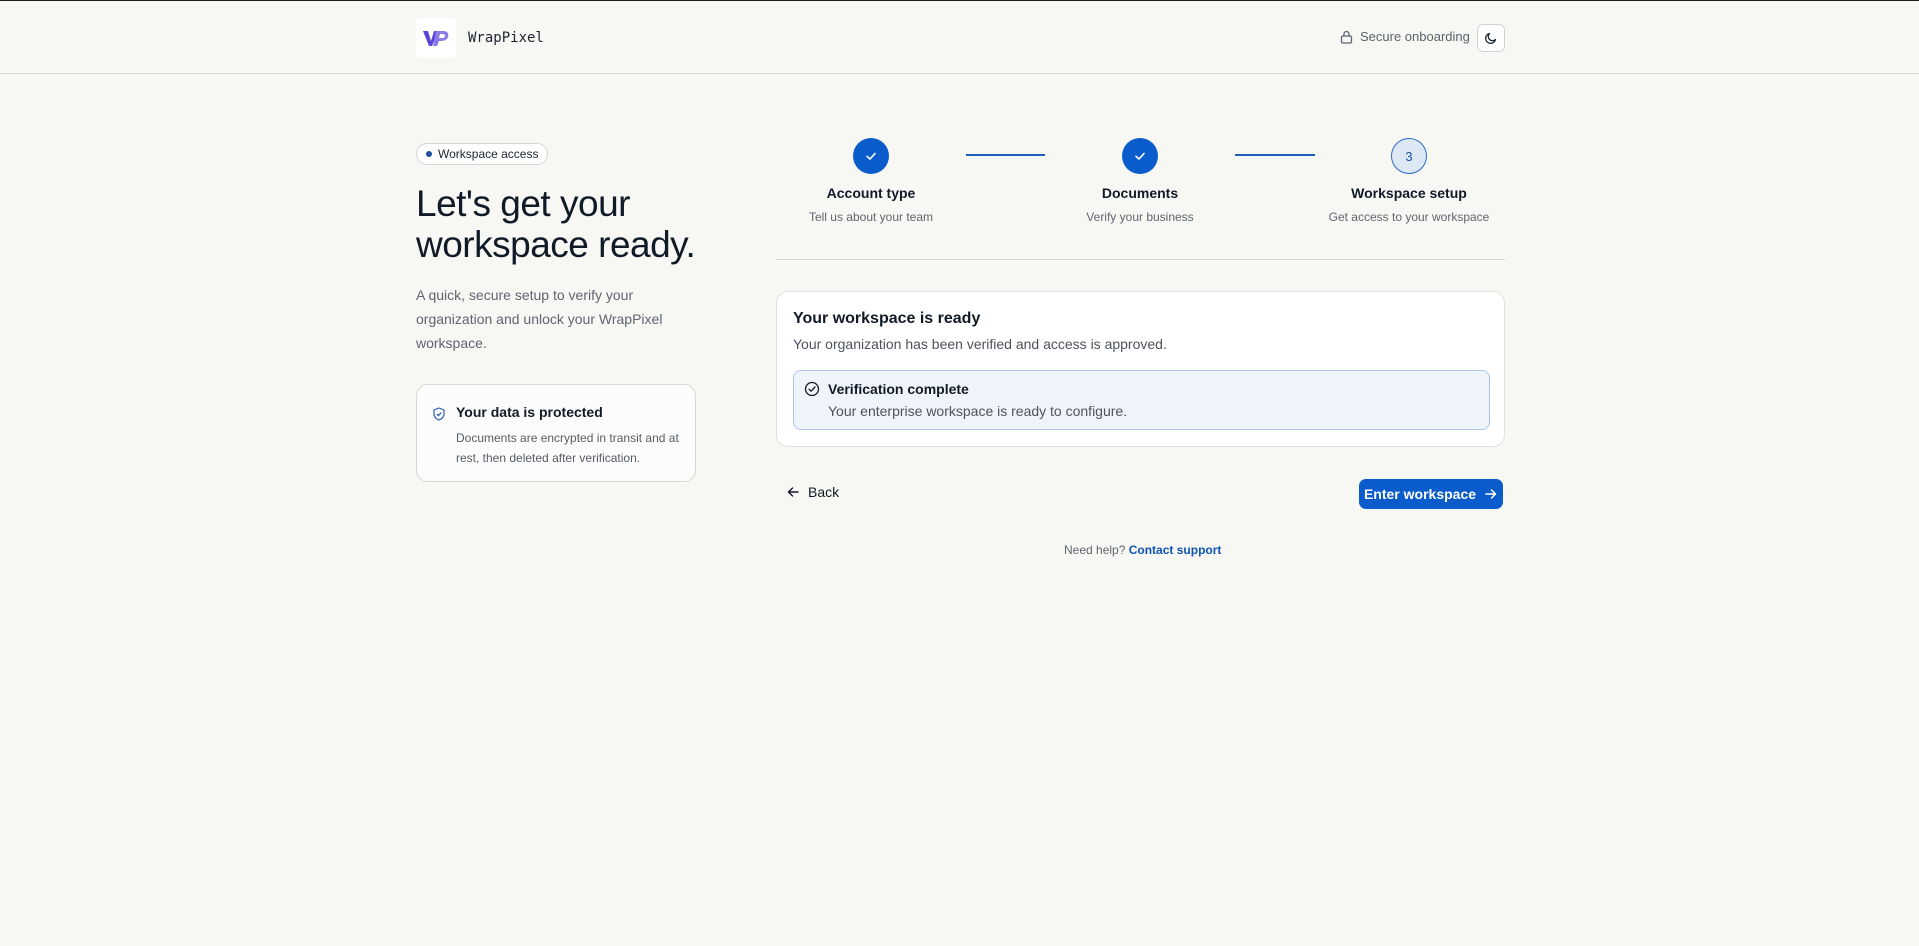 The width and height of the screenshot is (1919, 946). Describe the element at coordinates (529, 412) in the screenshot. I see `protect-title: Your data is protected` at that location.